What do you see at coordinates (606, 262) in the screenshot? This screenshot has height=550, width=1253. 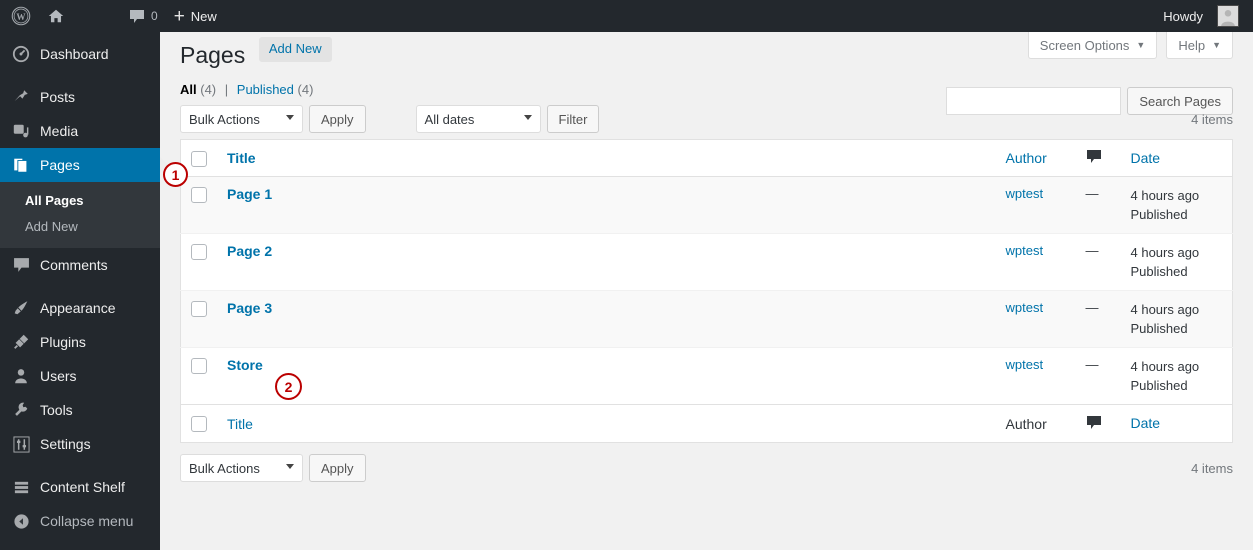 I see `row-title-cell: Page 2` at bounding box center [606, 262].